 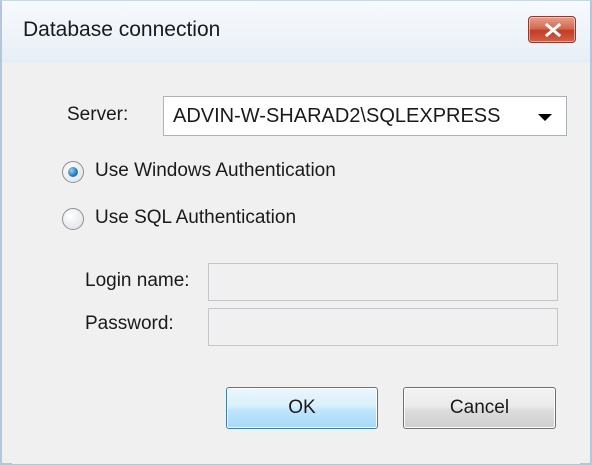 What do you see at coordinates (545, 117) in the screenshot?
I see `chevron-down-icon` at bounding box center [545, 117].